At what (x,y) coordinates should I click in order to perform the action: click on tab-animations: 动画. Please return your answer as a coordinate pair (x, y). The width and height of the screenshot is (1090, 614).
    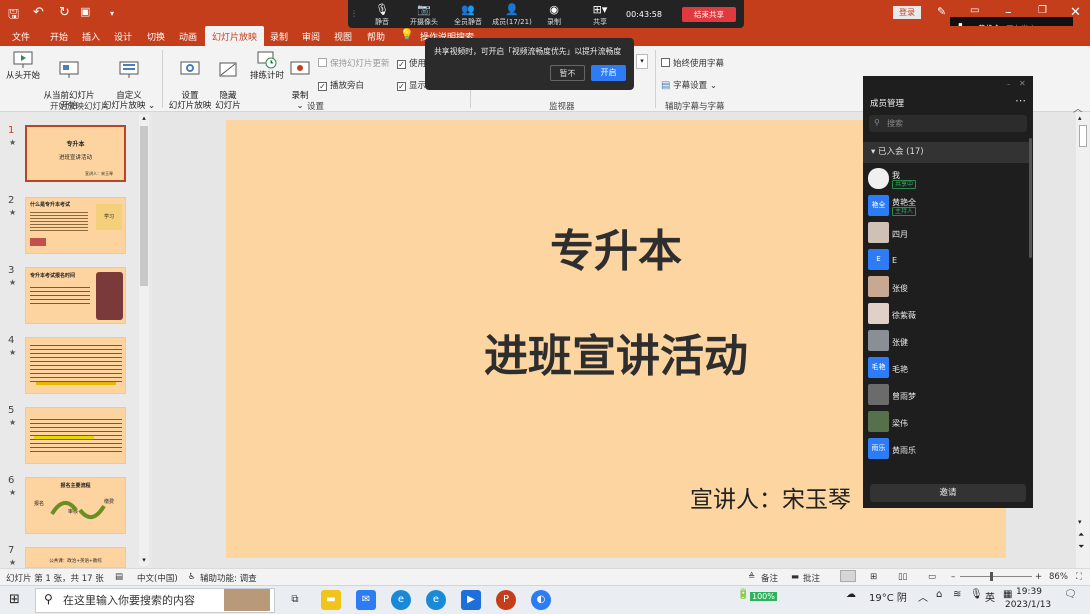
    Looking at the image, I should click on (188, 36).